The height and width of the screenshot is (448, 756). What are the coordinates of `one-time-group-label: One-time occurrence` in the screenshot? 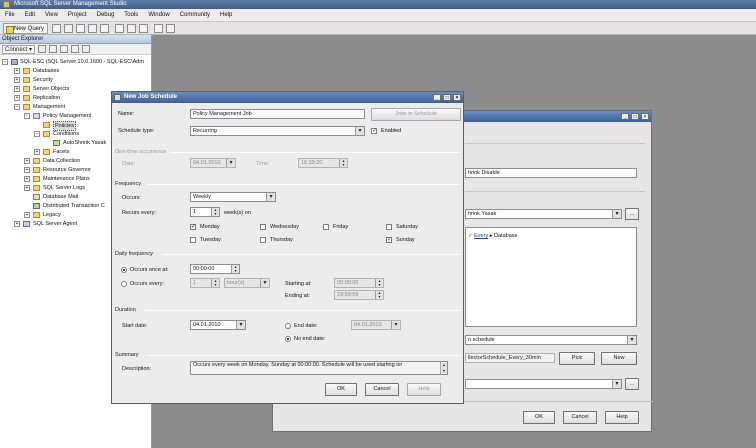 It's located at (141, 152).